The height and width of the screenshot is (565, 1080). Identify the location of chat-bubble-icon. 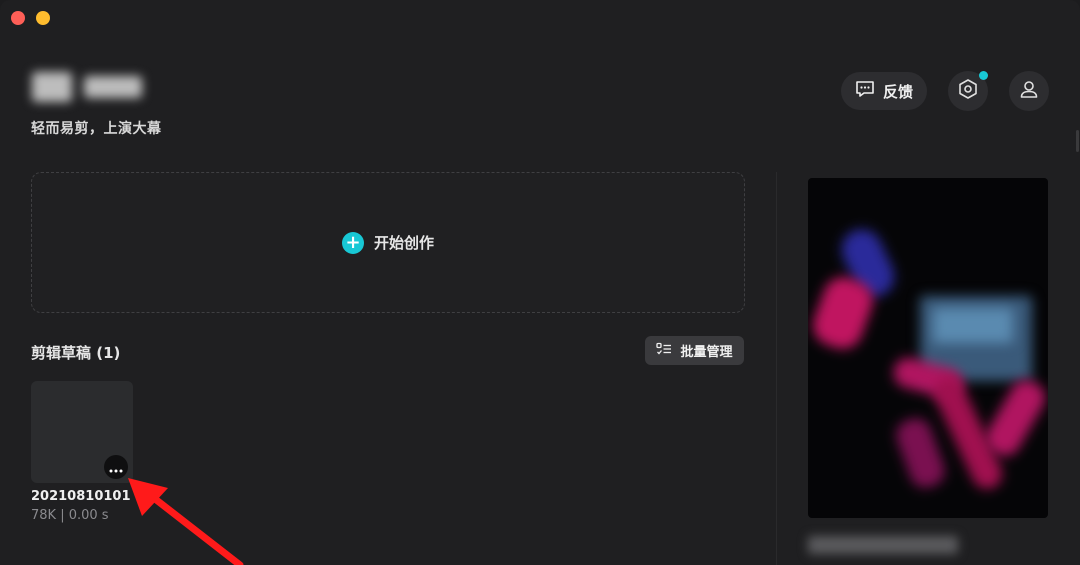
(865, 91).